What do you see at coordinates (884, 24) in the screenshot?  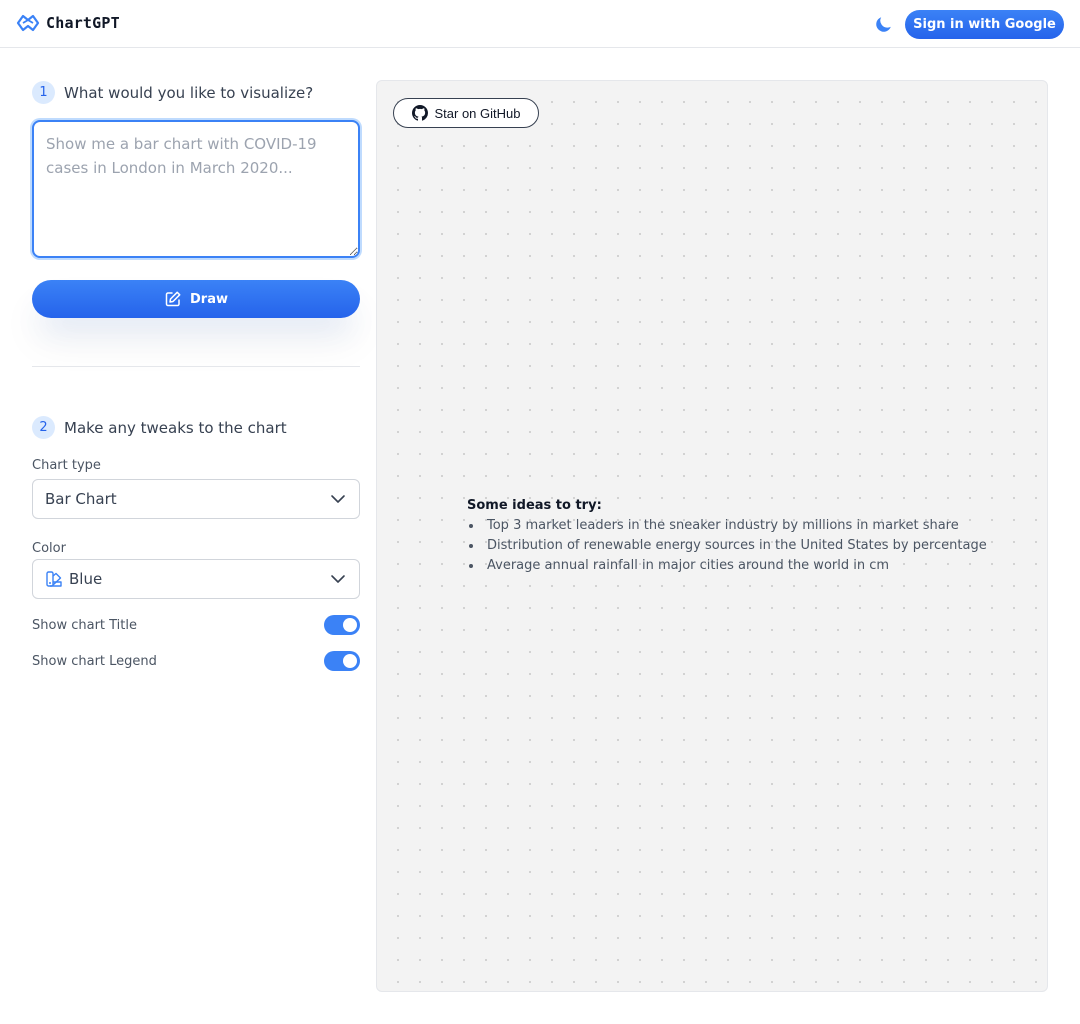 I see `moon-icon` at bounding box center [884, 24].